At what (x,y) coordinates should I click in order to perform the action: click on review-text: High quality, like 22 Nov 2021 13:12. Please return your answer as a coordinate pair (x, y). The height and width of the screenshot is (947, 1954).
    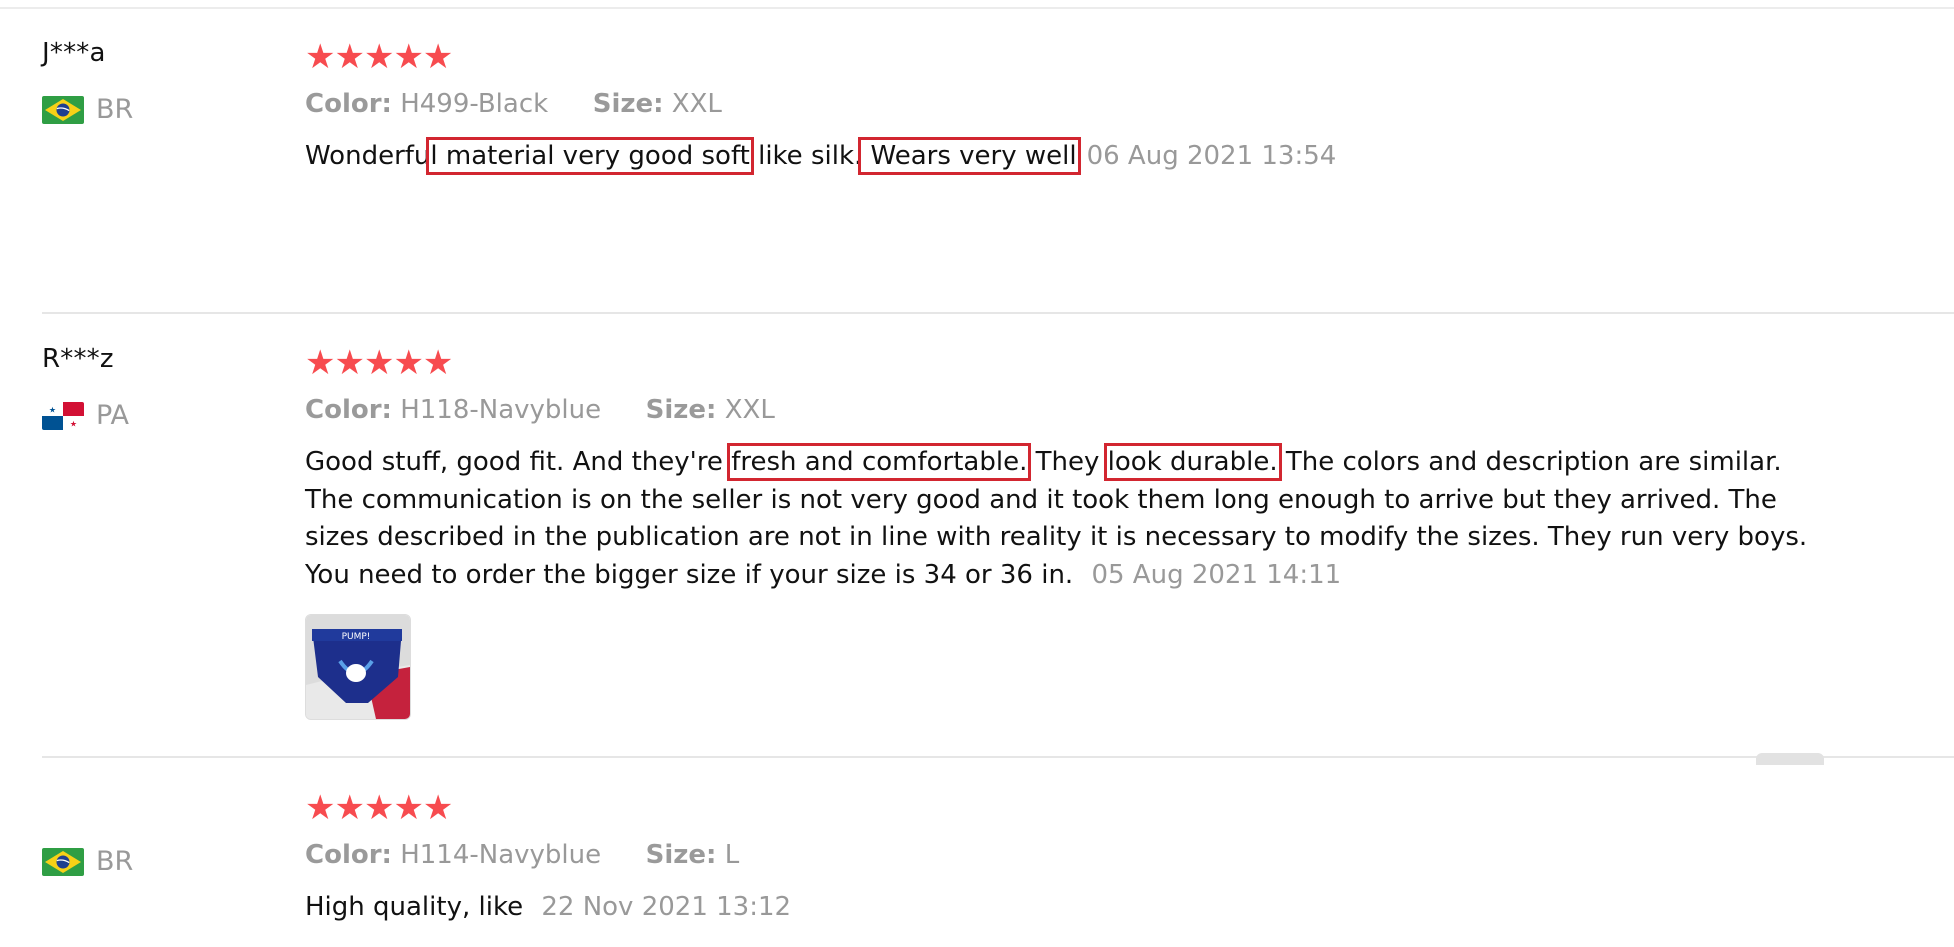
    Looking at the image, I should click on (1070, 908).